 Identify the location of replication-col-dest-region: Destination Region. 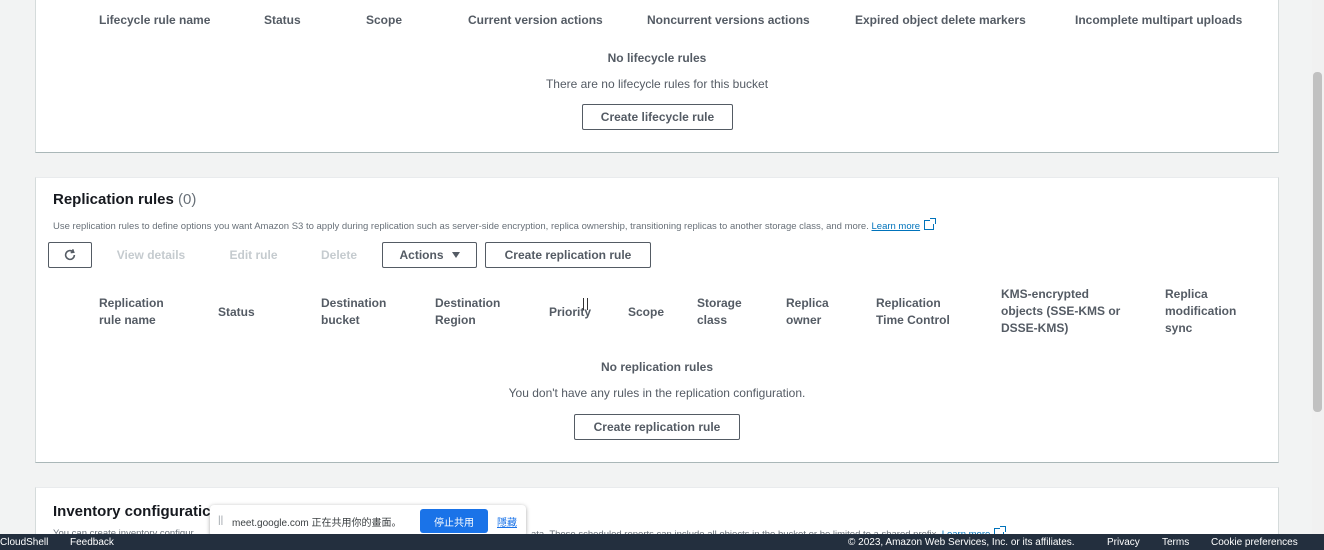
(467, 312).